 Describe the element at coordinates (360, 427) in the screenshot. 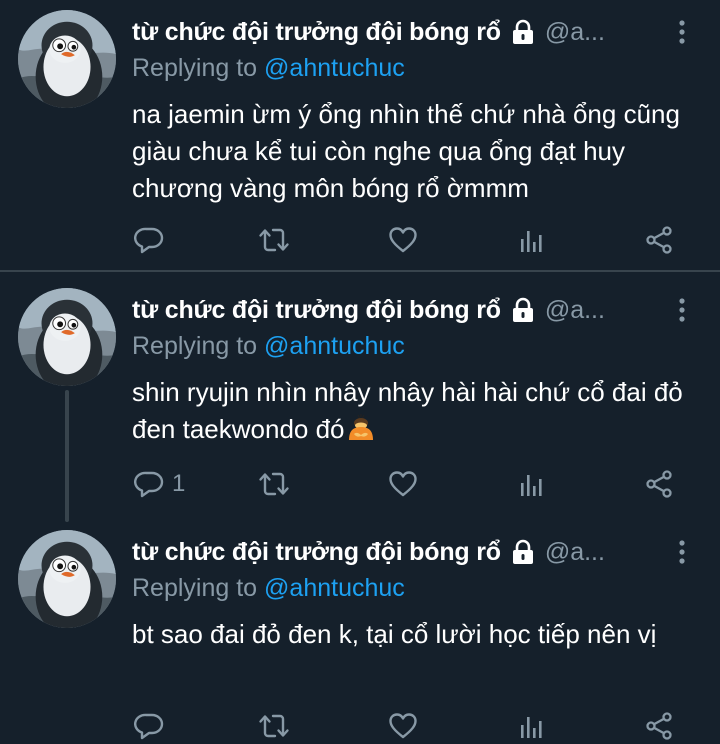

I see `person-bowing-emoji-icon` at that location.